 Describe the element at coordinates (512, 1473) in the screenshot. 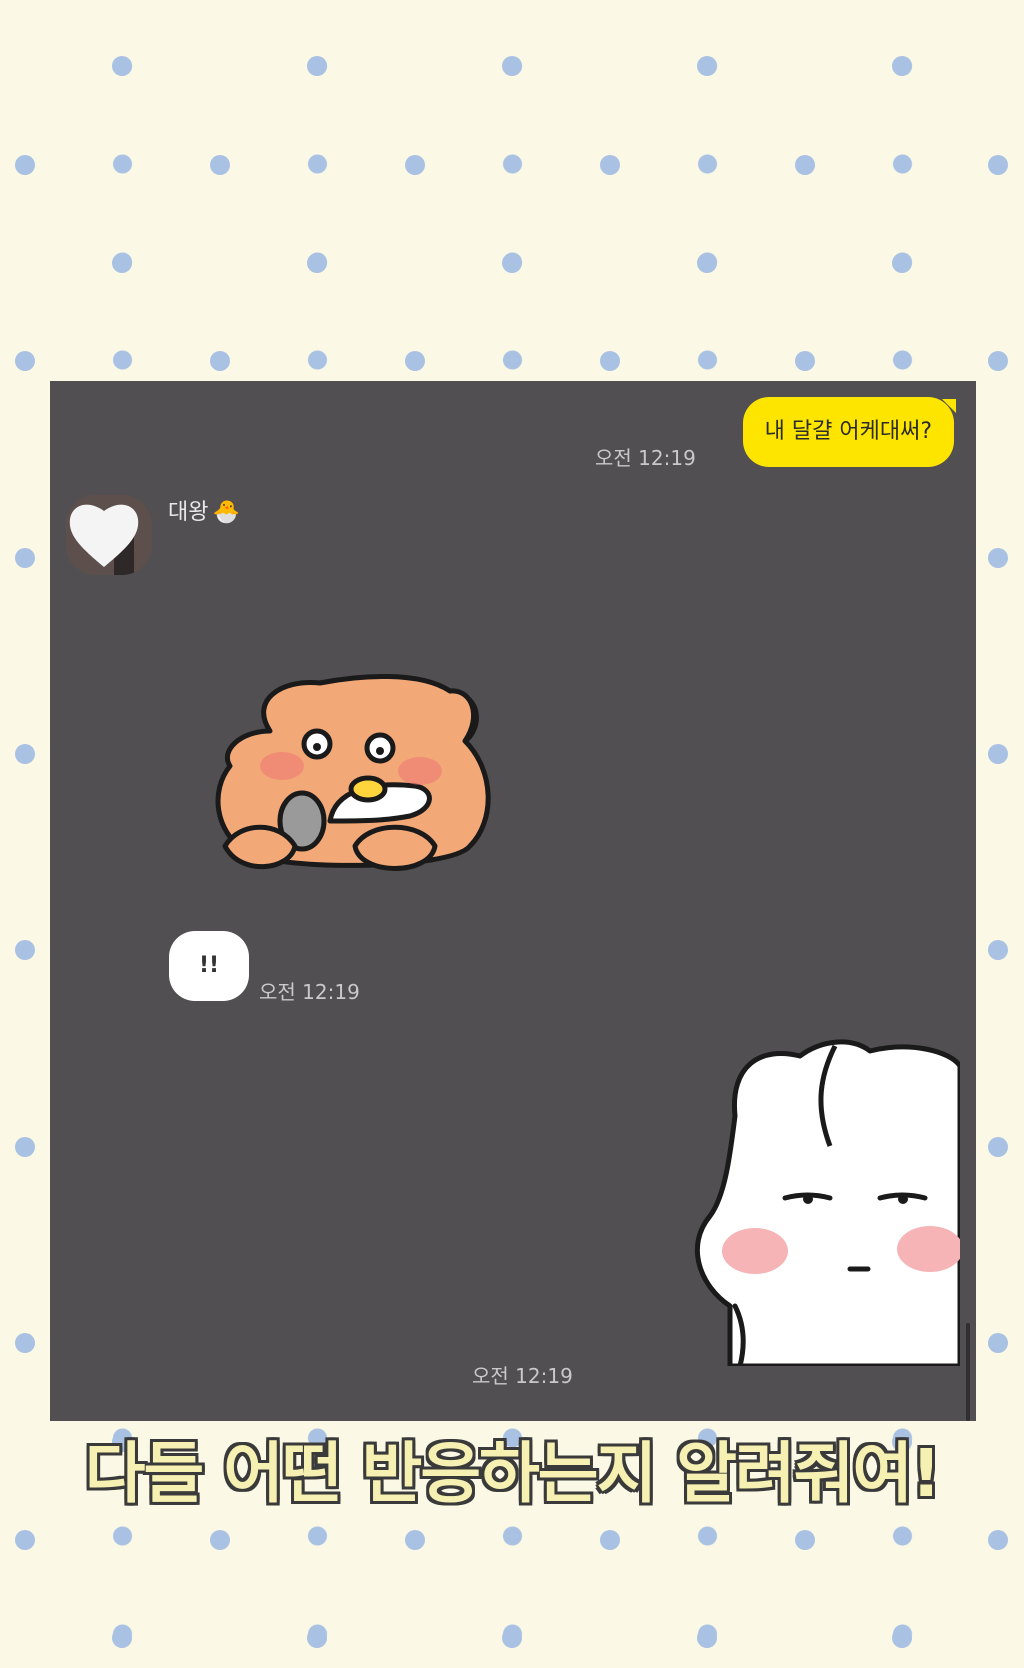

I see `caption-text: 다들 어떤 반응하는지 알려줘여!` at that location.